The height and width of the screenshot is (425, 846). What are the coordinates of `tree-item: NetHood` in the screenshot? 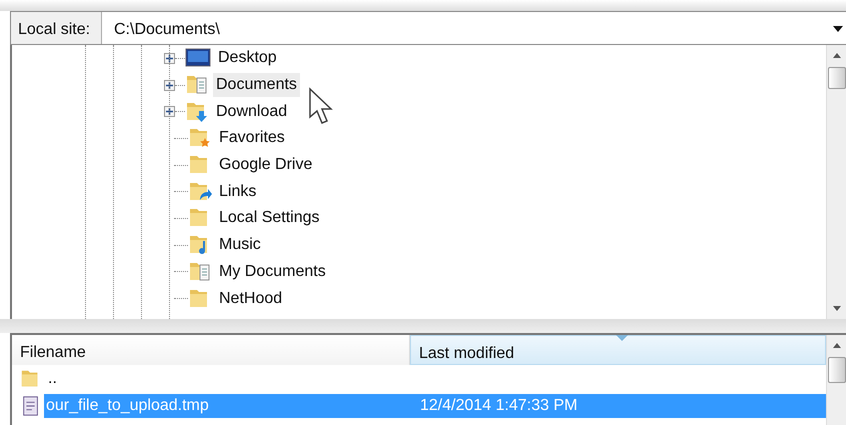 It's located at (251, 298).